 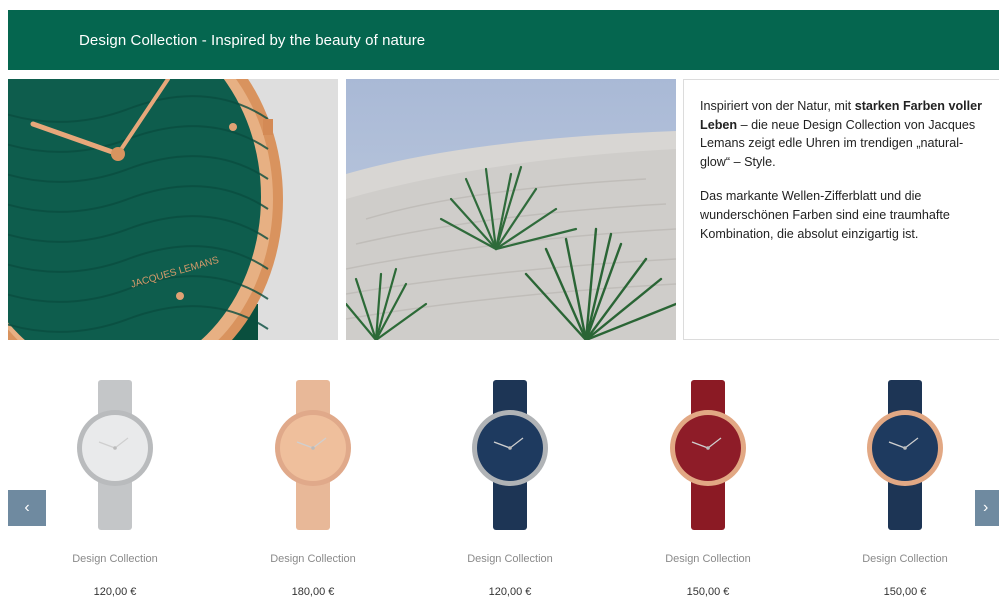 I want to click on chevron-right-icon: ›, so click(x=986, y=507).